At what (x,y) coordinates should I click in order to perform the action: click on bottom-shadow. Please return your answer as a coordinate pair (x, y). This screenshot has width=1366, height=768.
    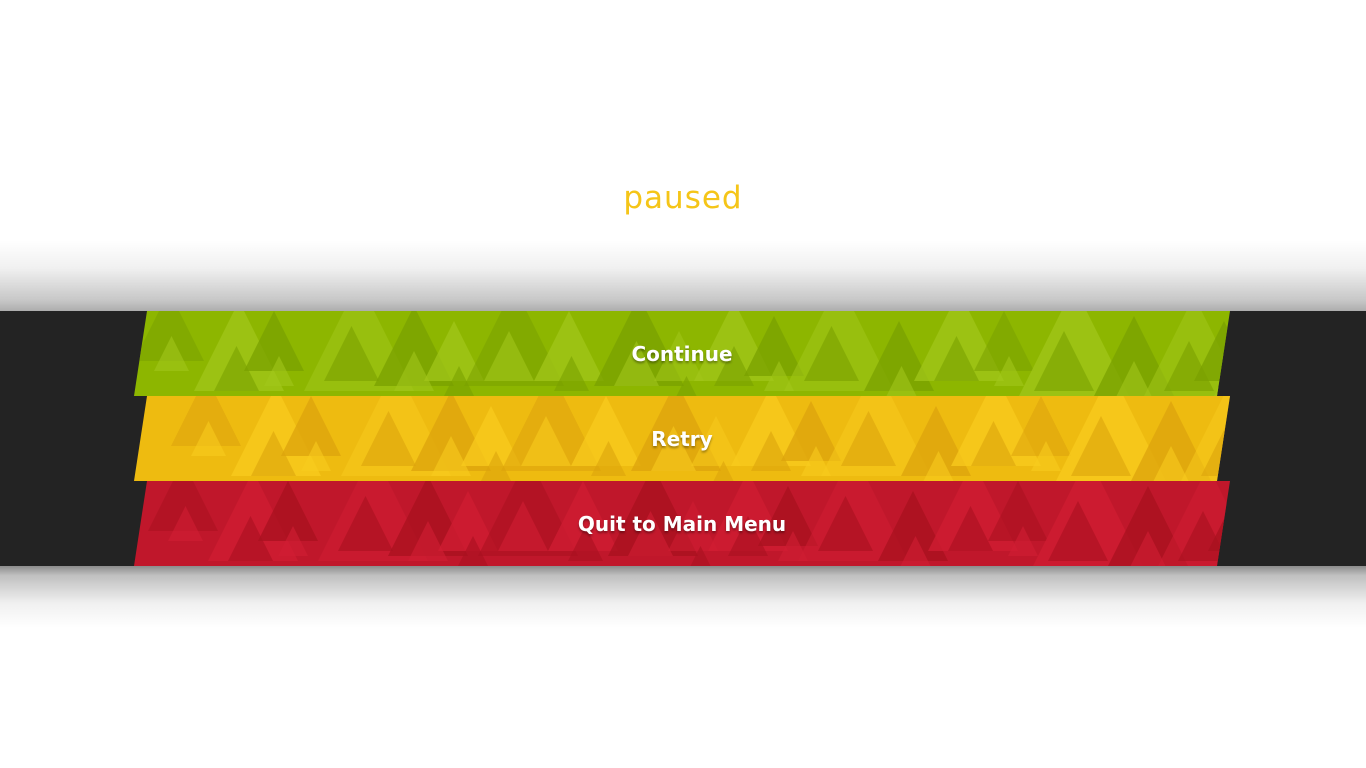
    Looking at the image, I should click on (683, 597).